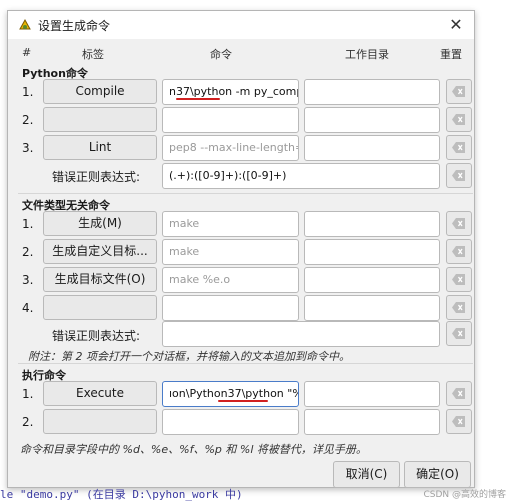 The height and width of the screenshot is (502, 518). I want to click on independent-row2-workdir-field, so click(372, 252).